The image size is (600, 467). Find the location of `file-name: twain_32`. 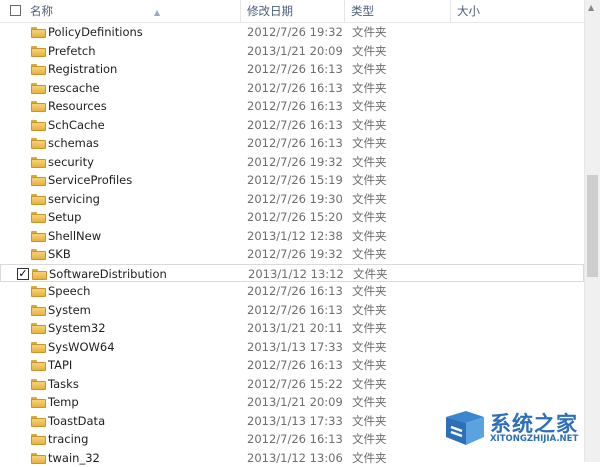

file-name: twain_32 is located at coordinates (74, 458).